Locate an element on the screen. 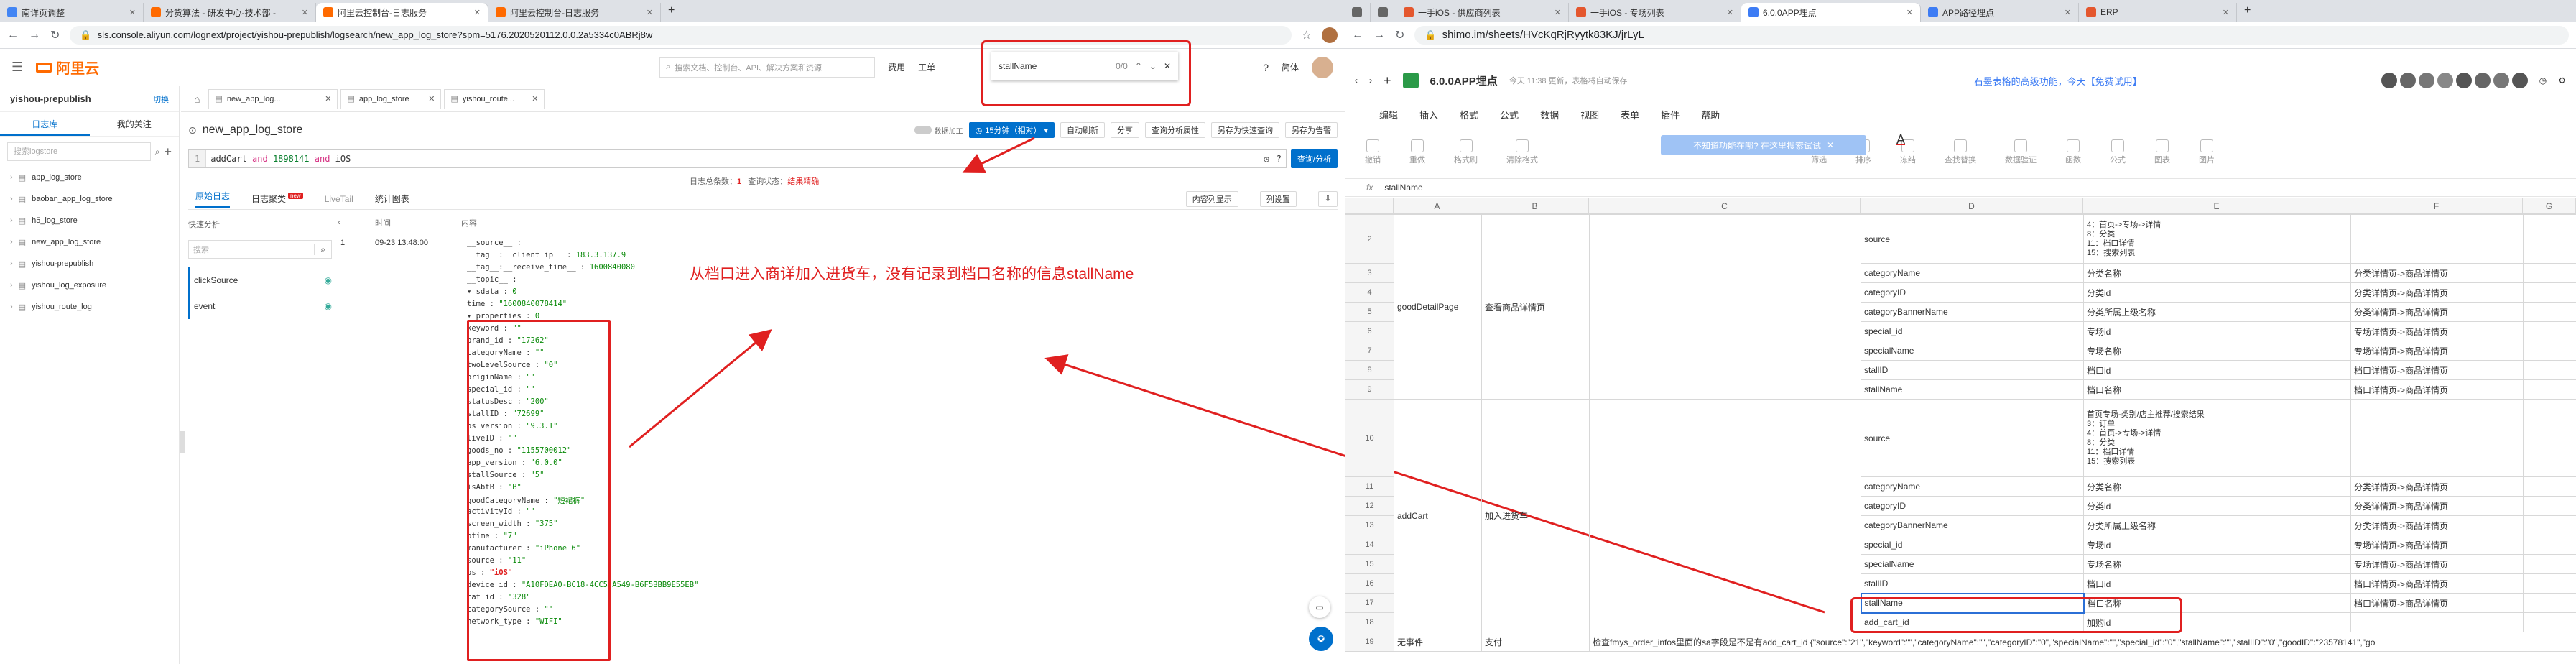 The image size is (2576, 664). menu-item: 表单 is located at coordinates (1630, 114).